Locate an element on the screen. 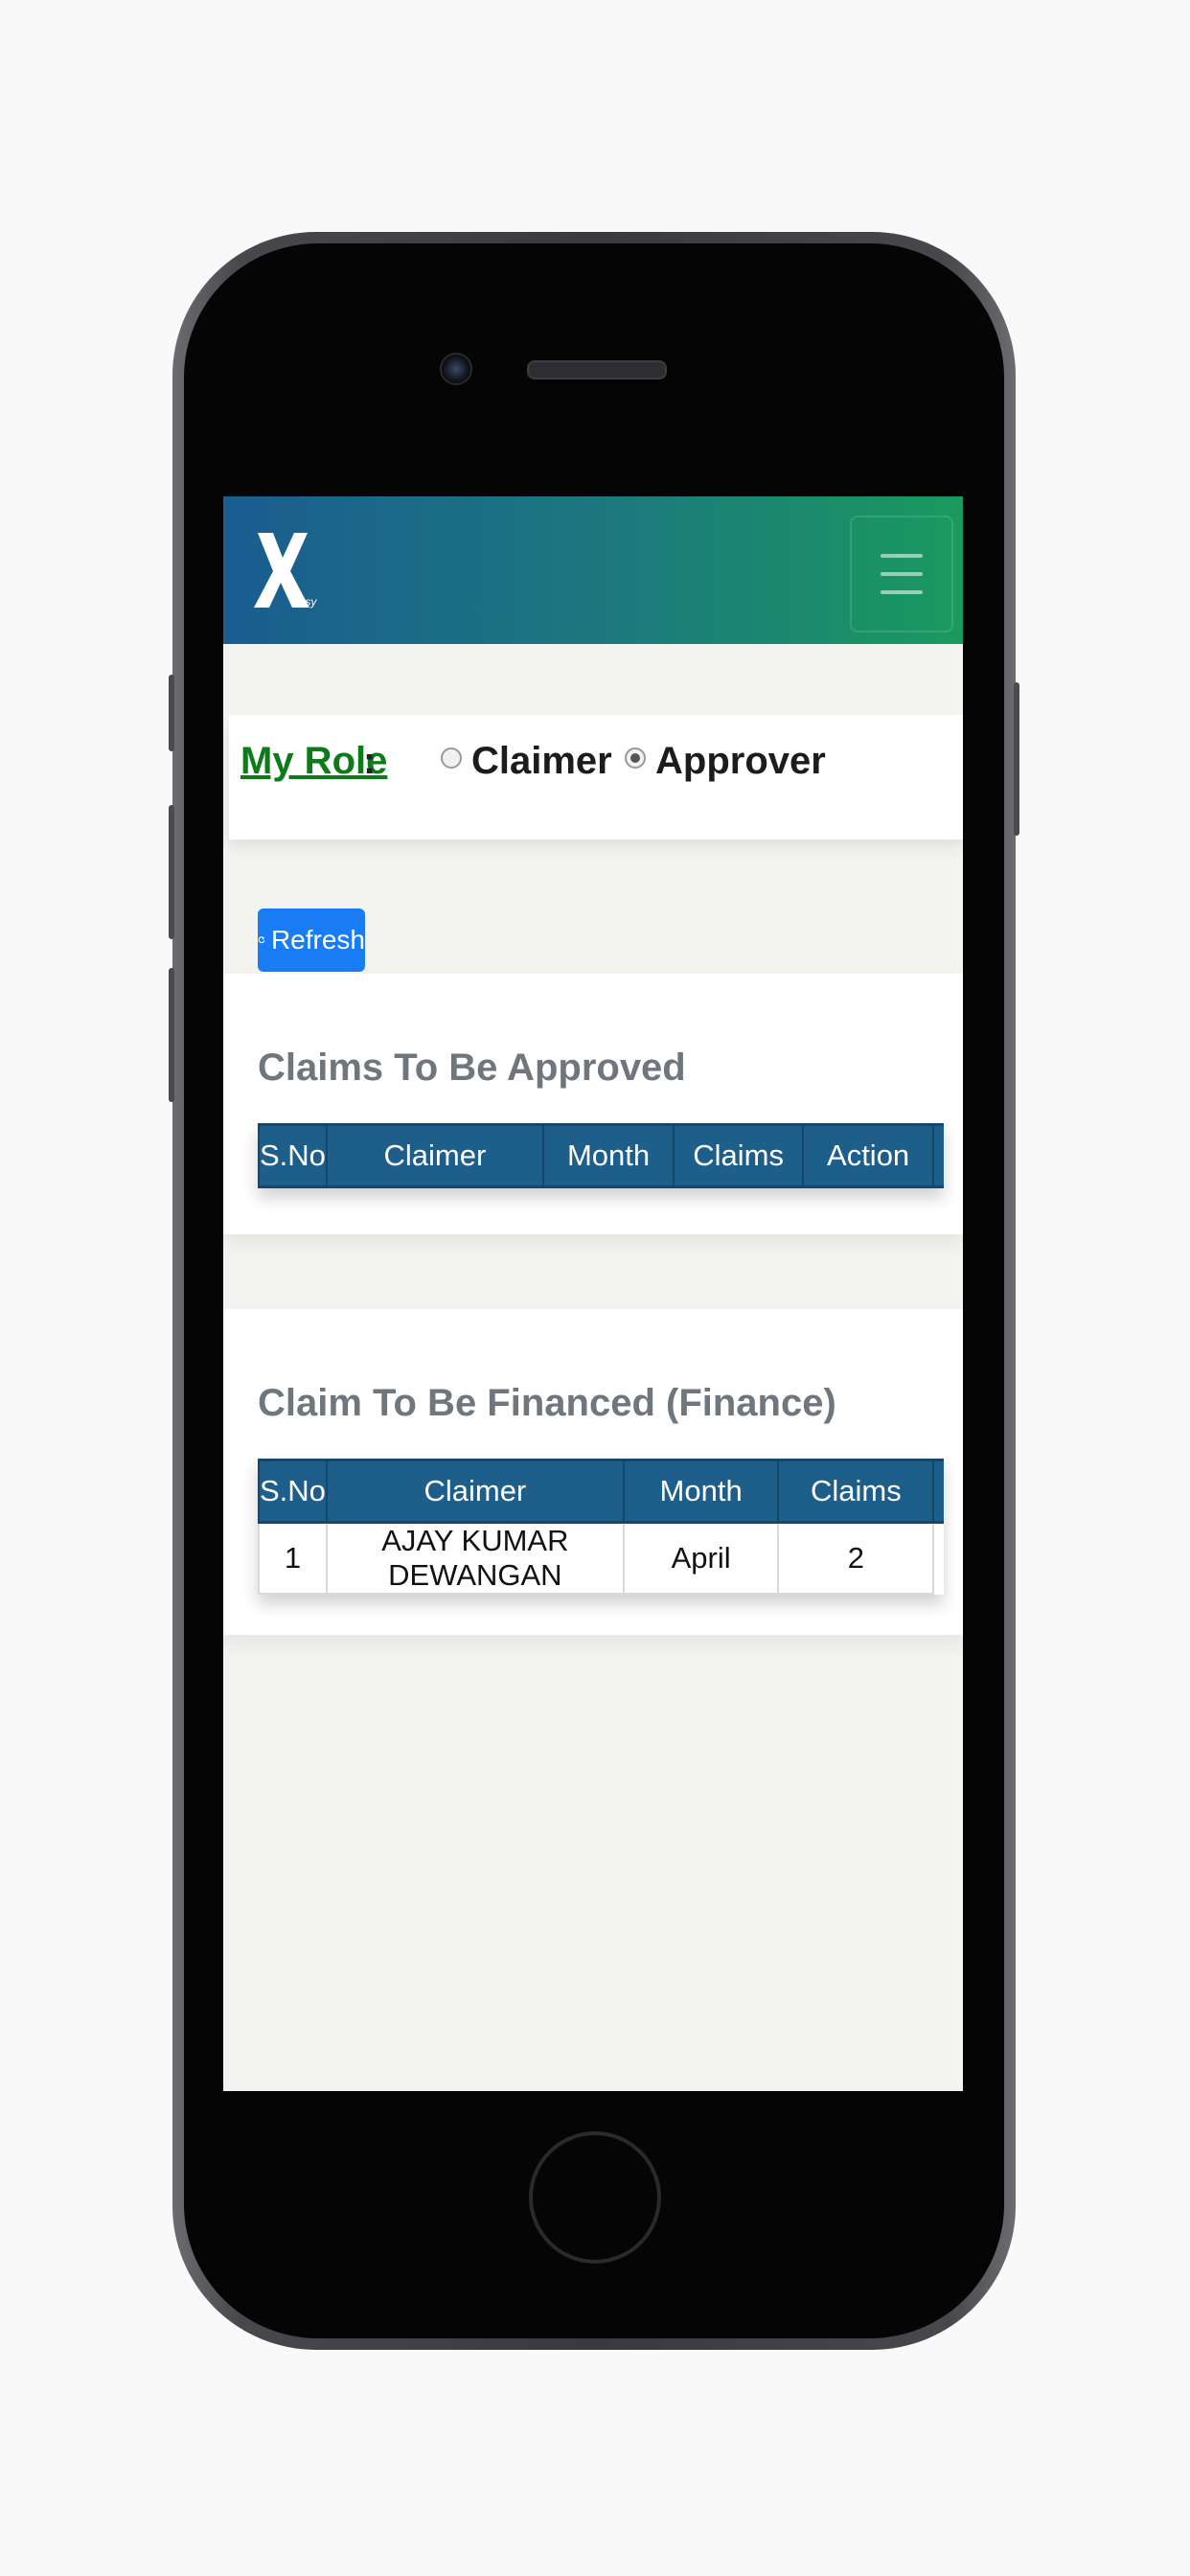  home-button is located at coordinates (595, 2197).